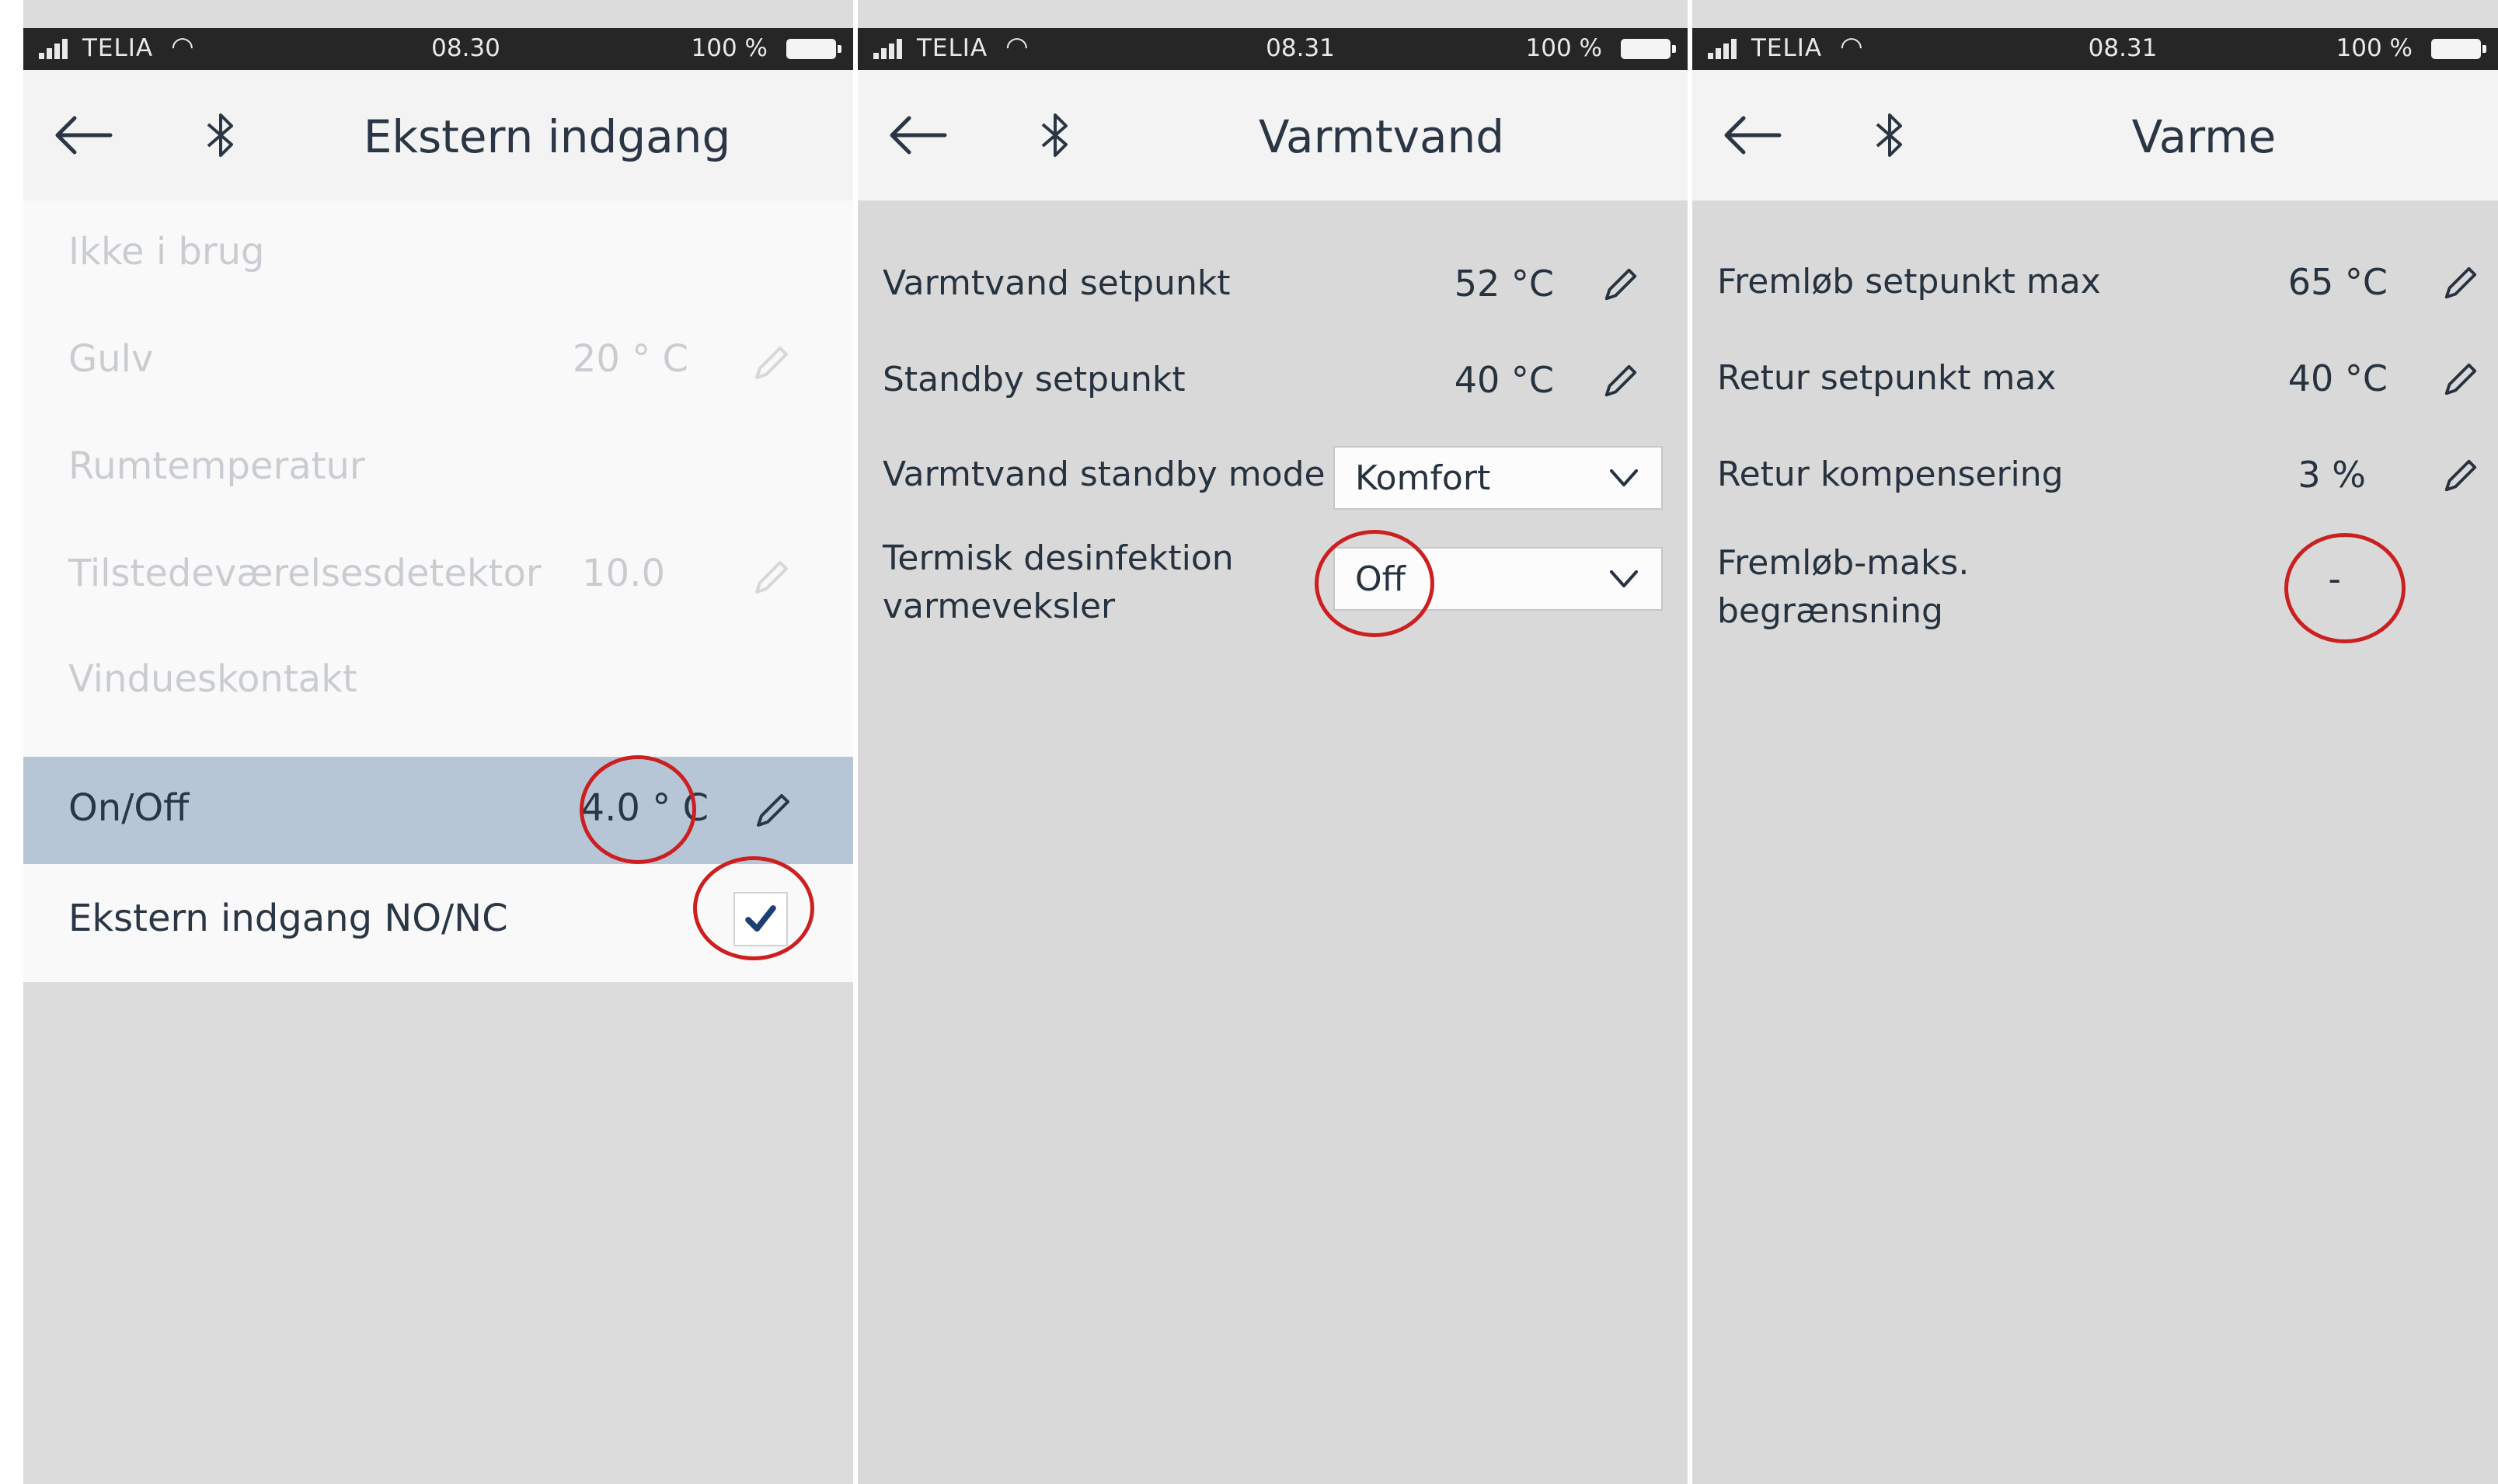 The height and width of the screenshot is (1484, 2498). What do you see at coordinates (288, 918) in the screenshot?
I see `list-item-label: Ekstern indgang NO/NC` at bounding box center [288, 918].